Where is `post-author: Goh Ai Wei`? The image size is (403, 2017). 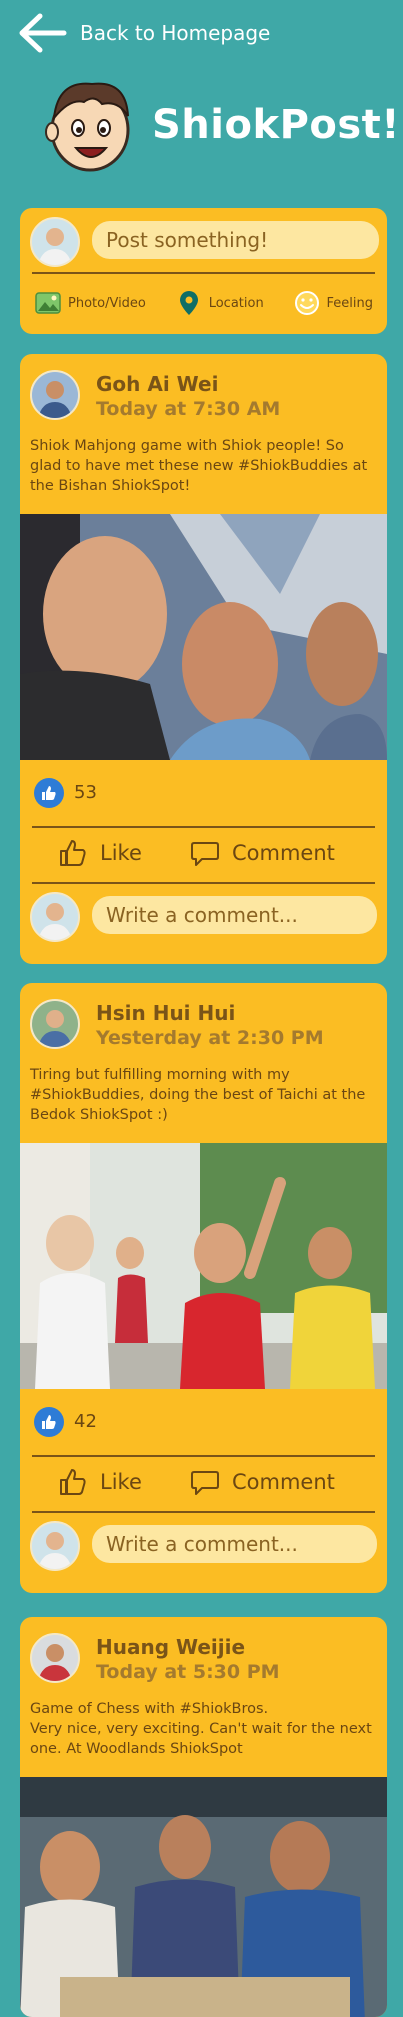 post-author: Goh Ai Wei is located at coordinates (157, 384).